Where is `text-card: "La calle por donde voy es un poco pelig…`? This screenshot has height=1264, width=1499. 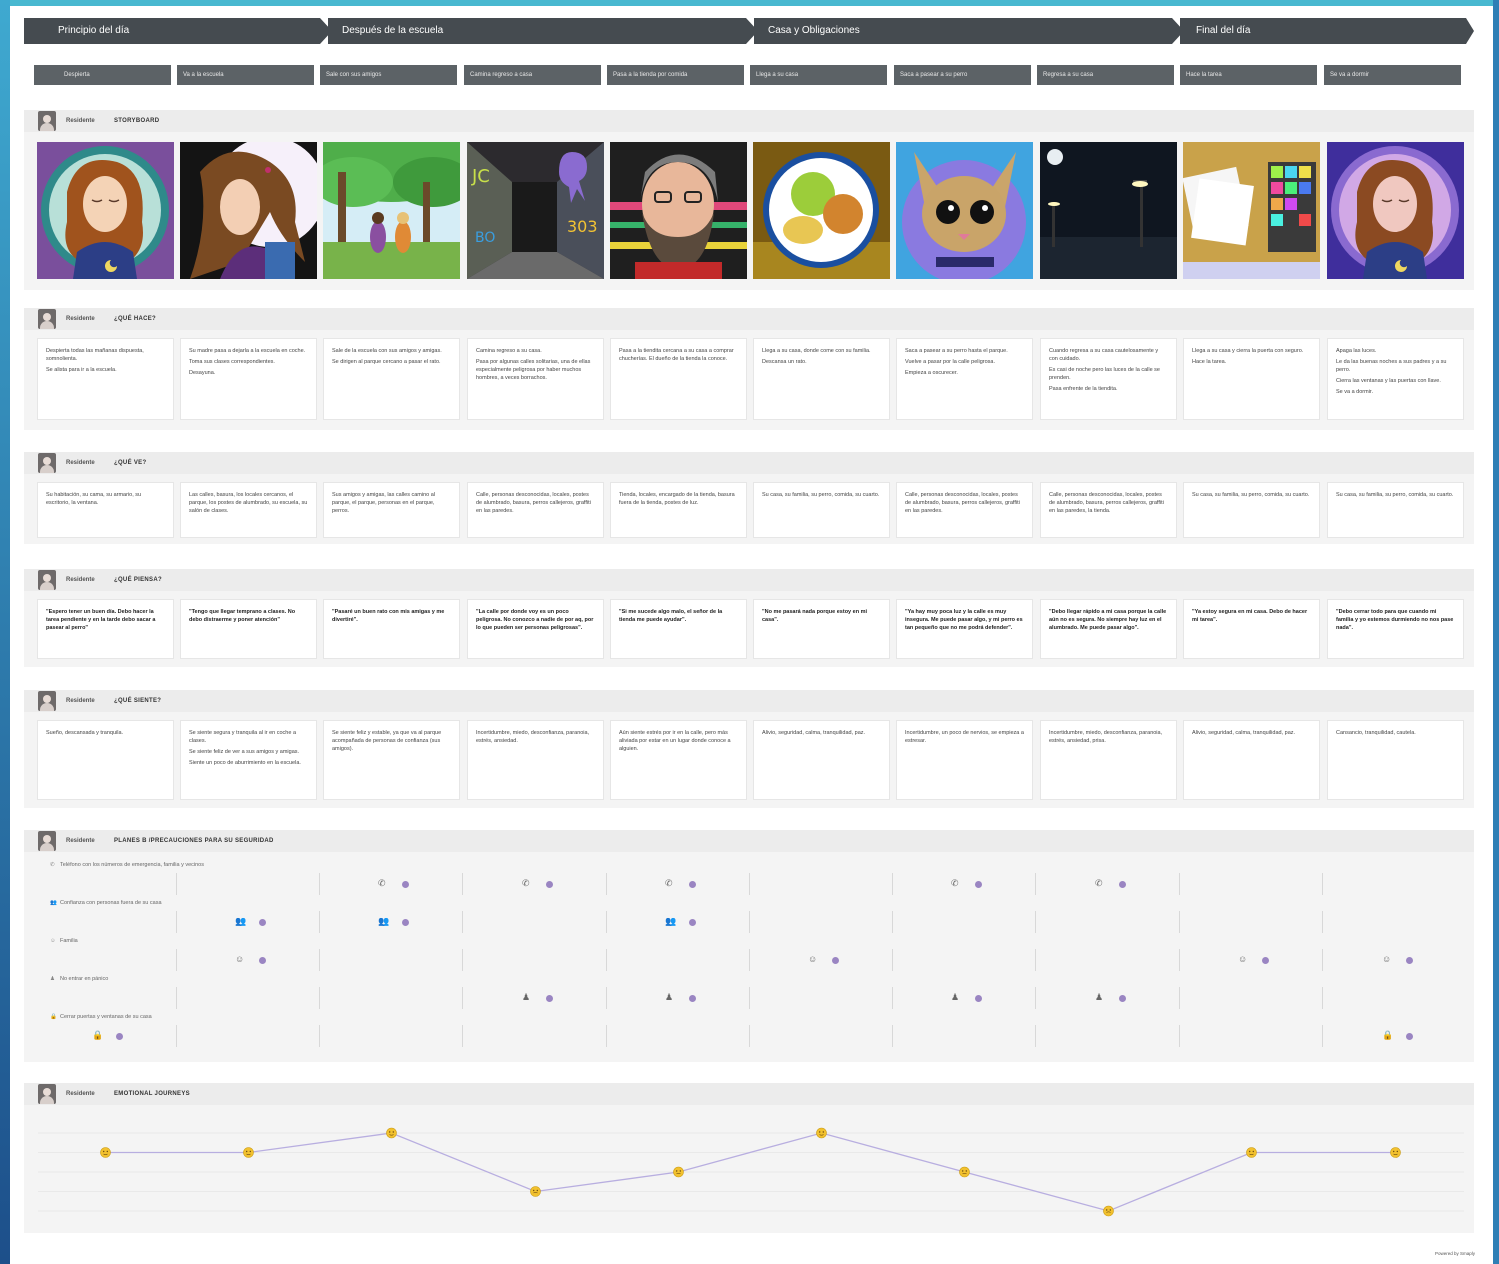
text-card: "La calle por donde voy es un poco pelig… is located at coordinates (535, 629).